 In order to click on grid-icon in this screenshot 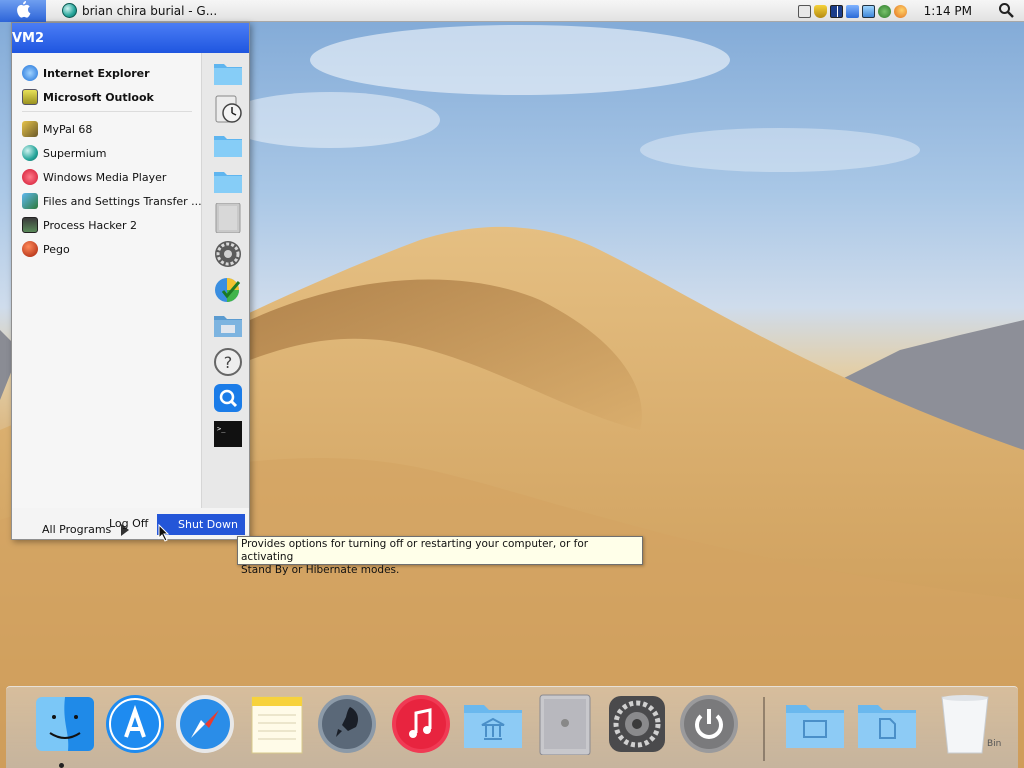, I will do `click(836, 11)`.